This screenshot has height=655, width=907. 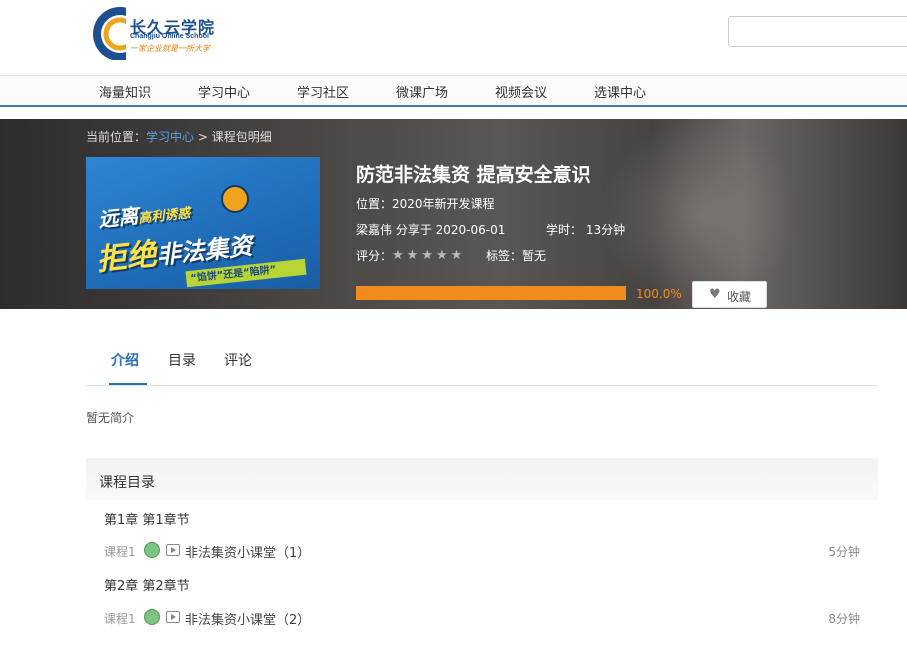 I want to click on course-tabs: 介绍 目录 评论, so click(x=482, y=353).